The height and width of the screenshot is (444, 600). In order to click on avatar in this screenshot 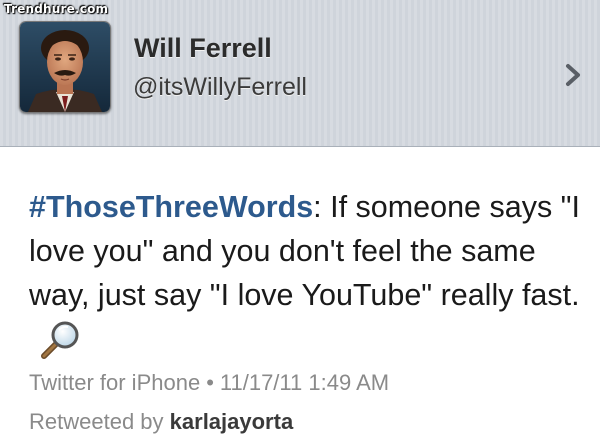, I will do `click(65, 67)`.